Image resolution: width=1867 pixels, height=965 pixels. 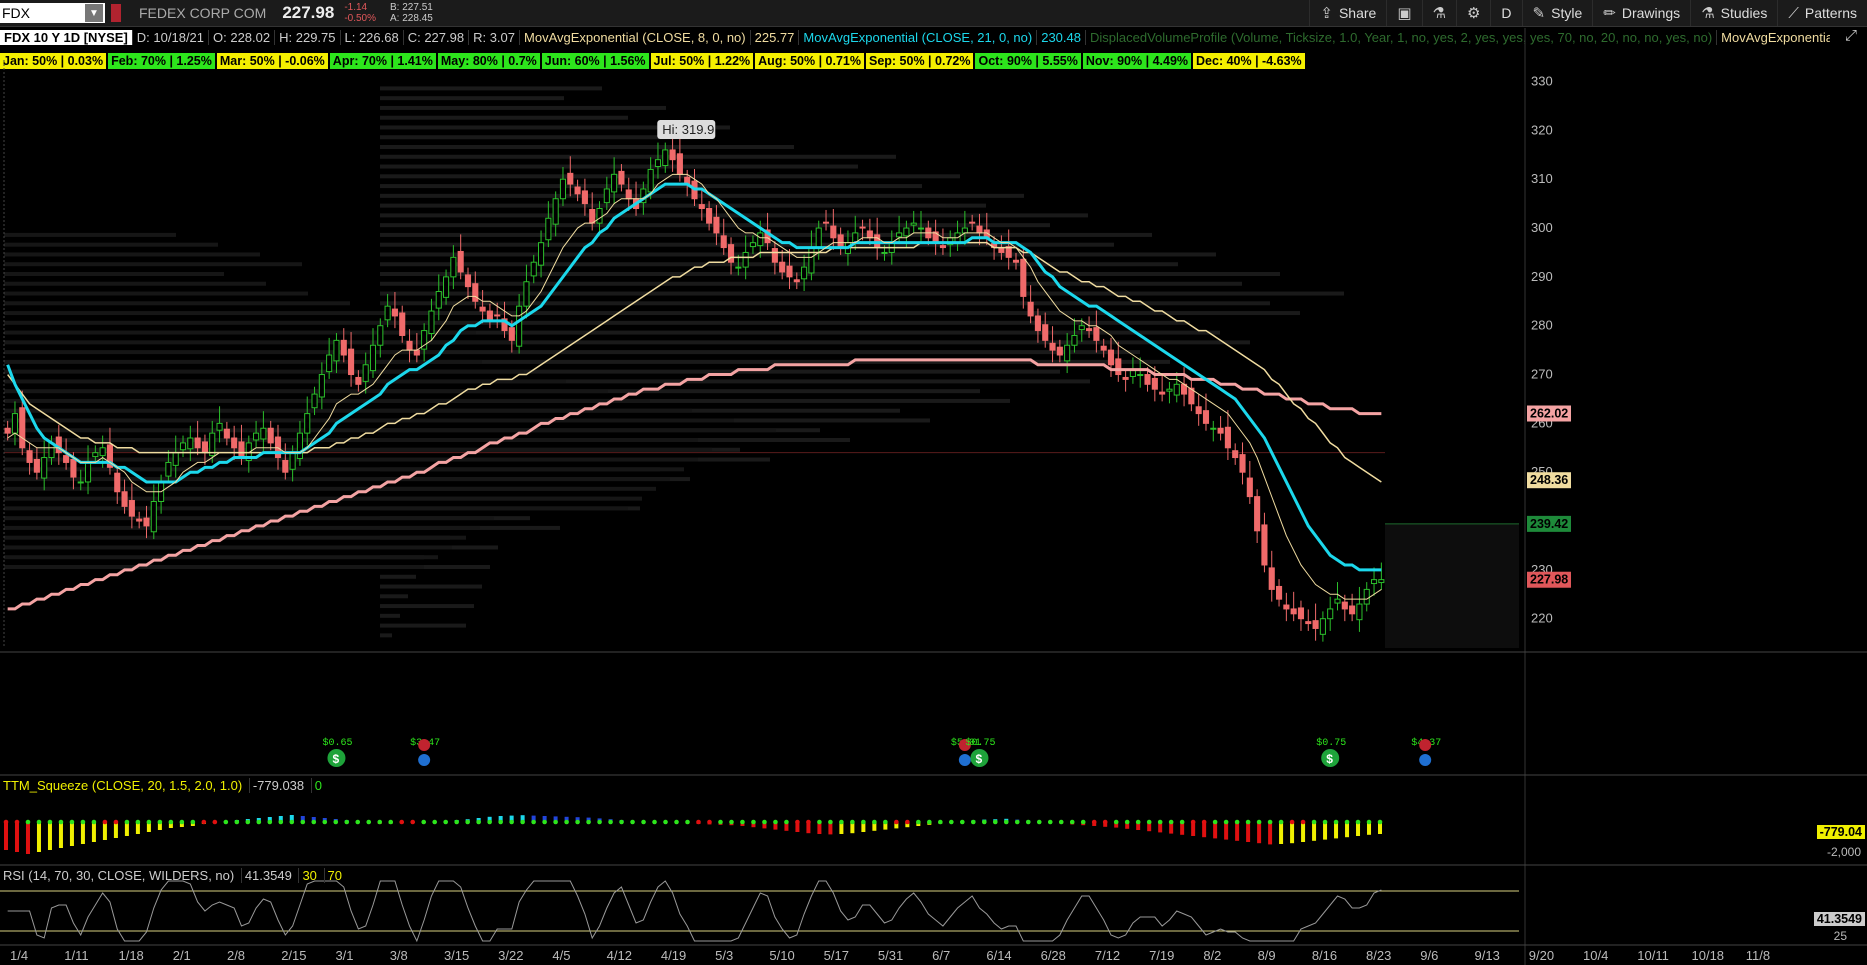 I want to click on price-tag: 239.42, so click(x=1549, y=524).